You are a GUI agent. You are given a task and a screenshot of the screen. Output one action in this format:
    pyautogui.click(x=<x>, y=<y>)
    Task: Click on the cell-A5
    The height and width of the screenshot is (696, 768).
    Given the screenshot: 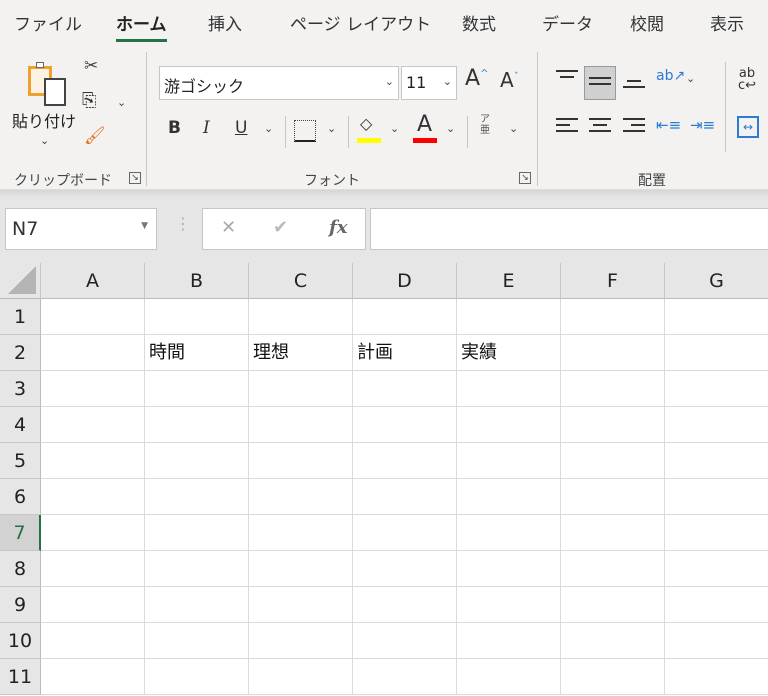 What is the action you would take?
    pyautogui.click(x=93, y=461)
    